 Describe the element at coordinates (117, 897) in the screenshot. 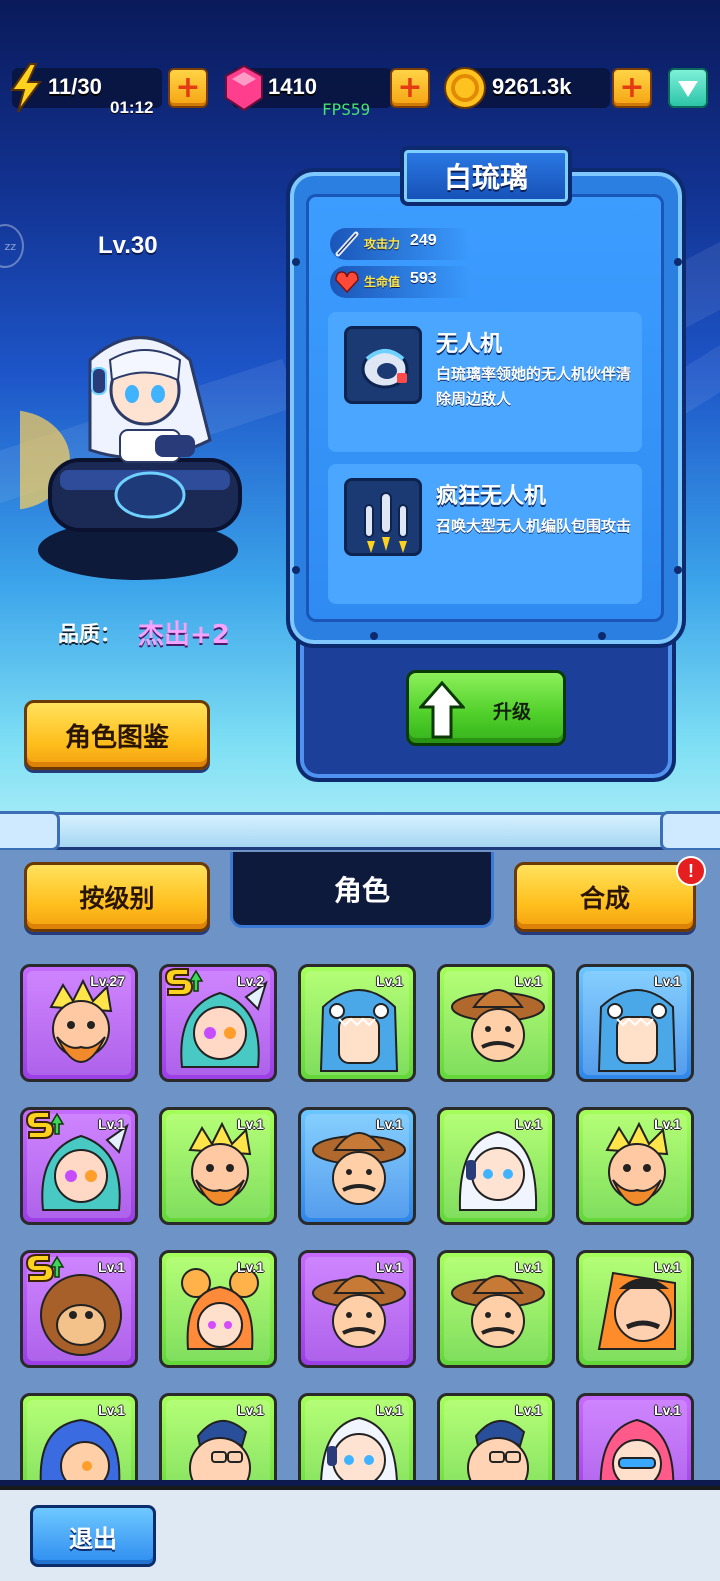

I see `sort-by-level-button: 按级别` at that location.